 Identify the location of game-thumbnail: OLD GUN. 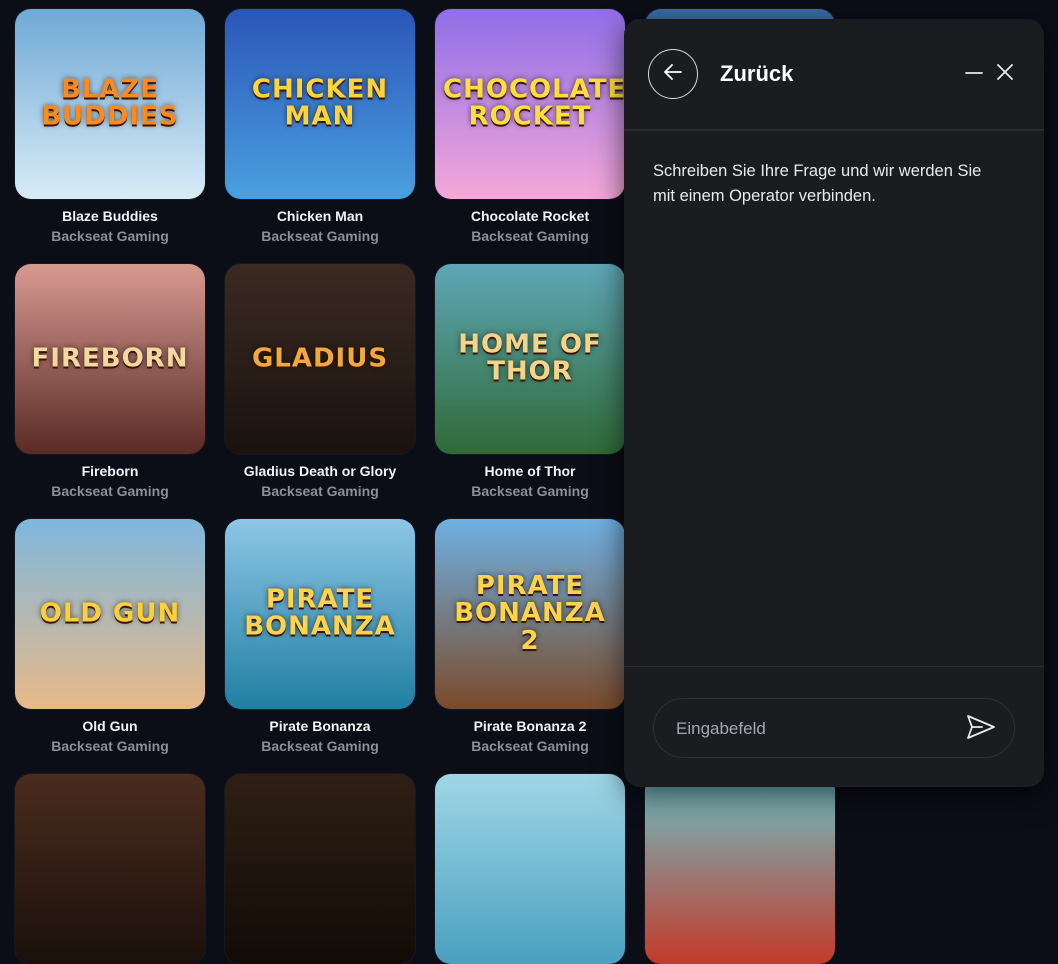
(110, 614).